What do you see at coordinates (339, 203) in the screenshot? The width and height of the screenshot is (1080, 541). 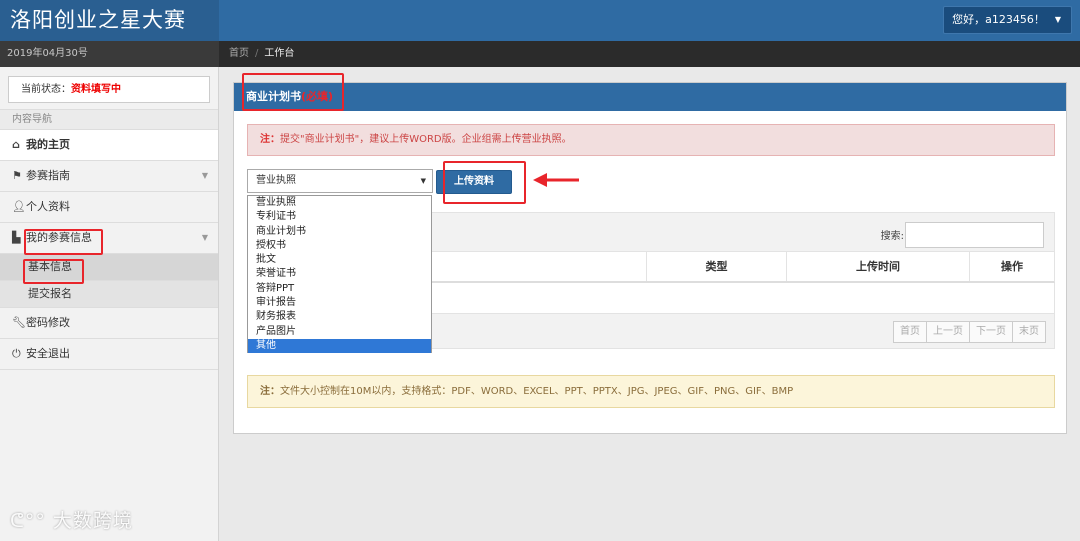 I see `dropdown-option: 营业执照` at bounding box center [339, 203].